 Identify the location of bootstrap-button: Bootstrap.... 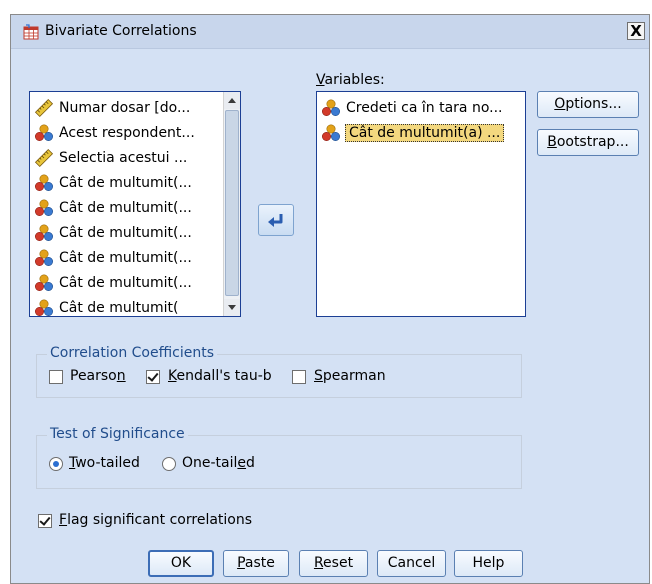
(588, 142).